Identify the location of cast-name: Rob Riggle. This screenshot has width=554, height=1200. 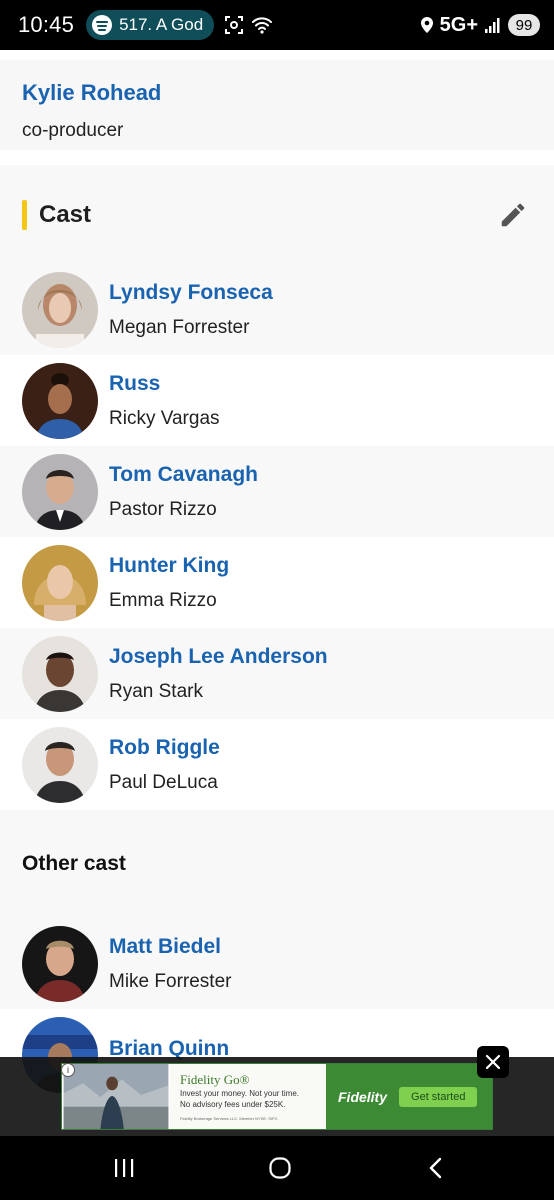
(164, 748).